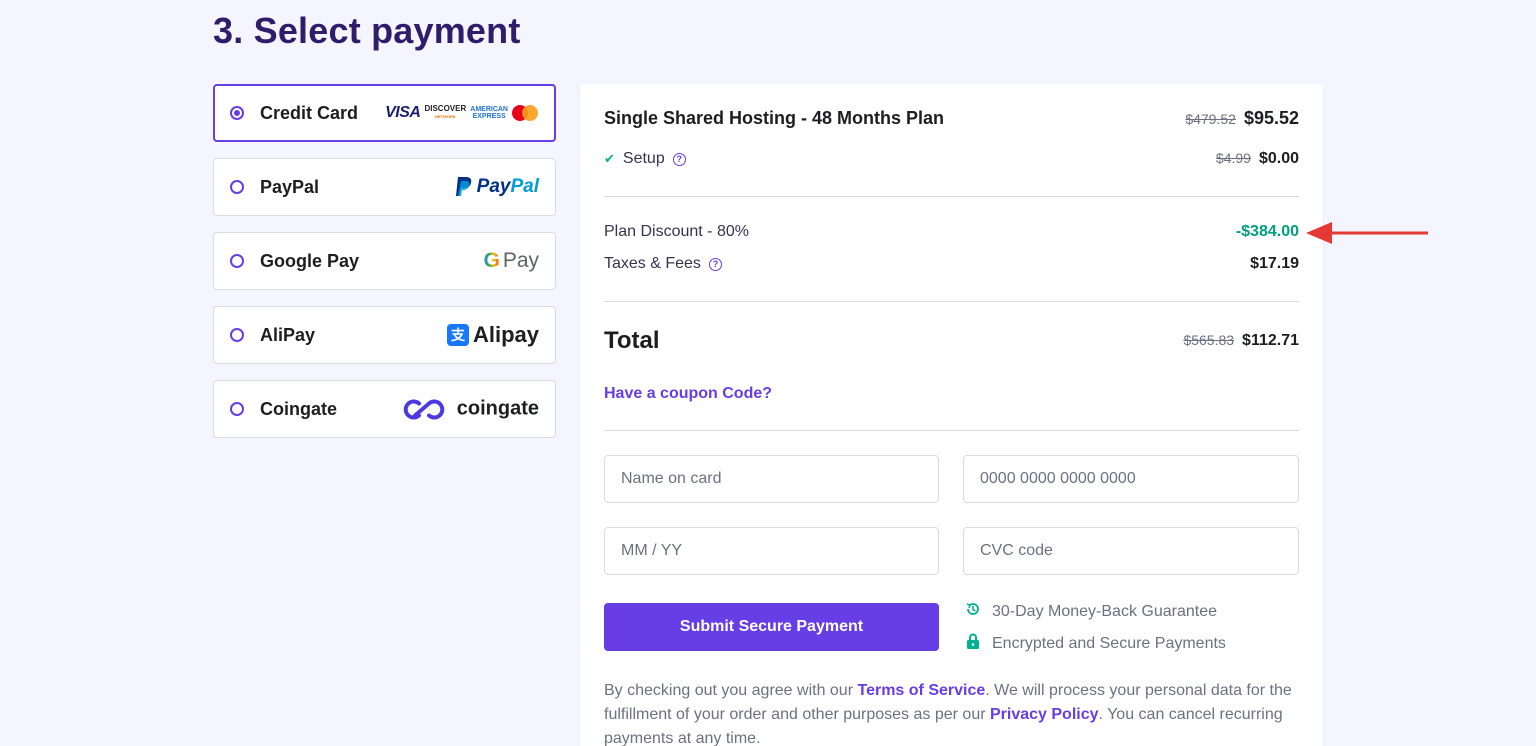 Image resolution: width=1536 pixels, height=746 pixels. I want to click on annotation-arrow-icon, so click(1367, 233).